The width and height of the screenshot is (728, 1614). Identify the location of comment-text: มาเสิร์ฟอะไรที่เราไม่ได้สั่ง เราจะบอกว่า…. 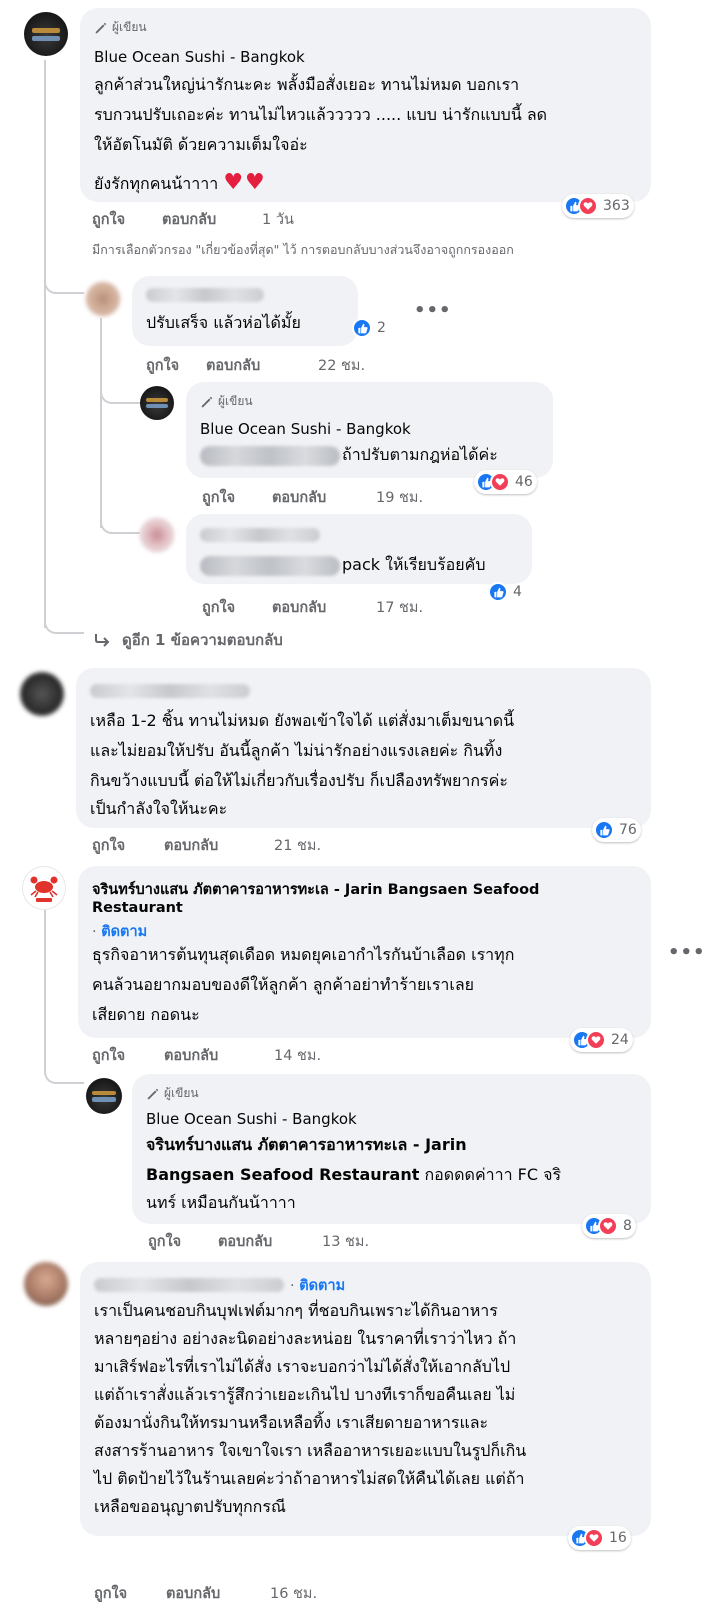
(302, 1366).